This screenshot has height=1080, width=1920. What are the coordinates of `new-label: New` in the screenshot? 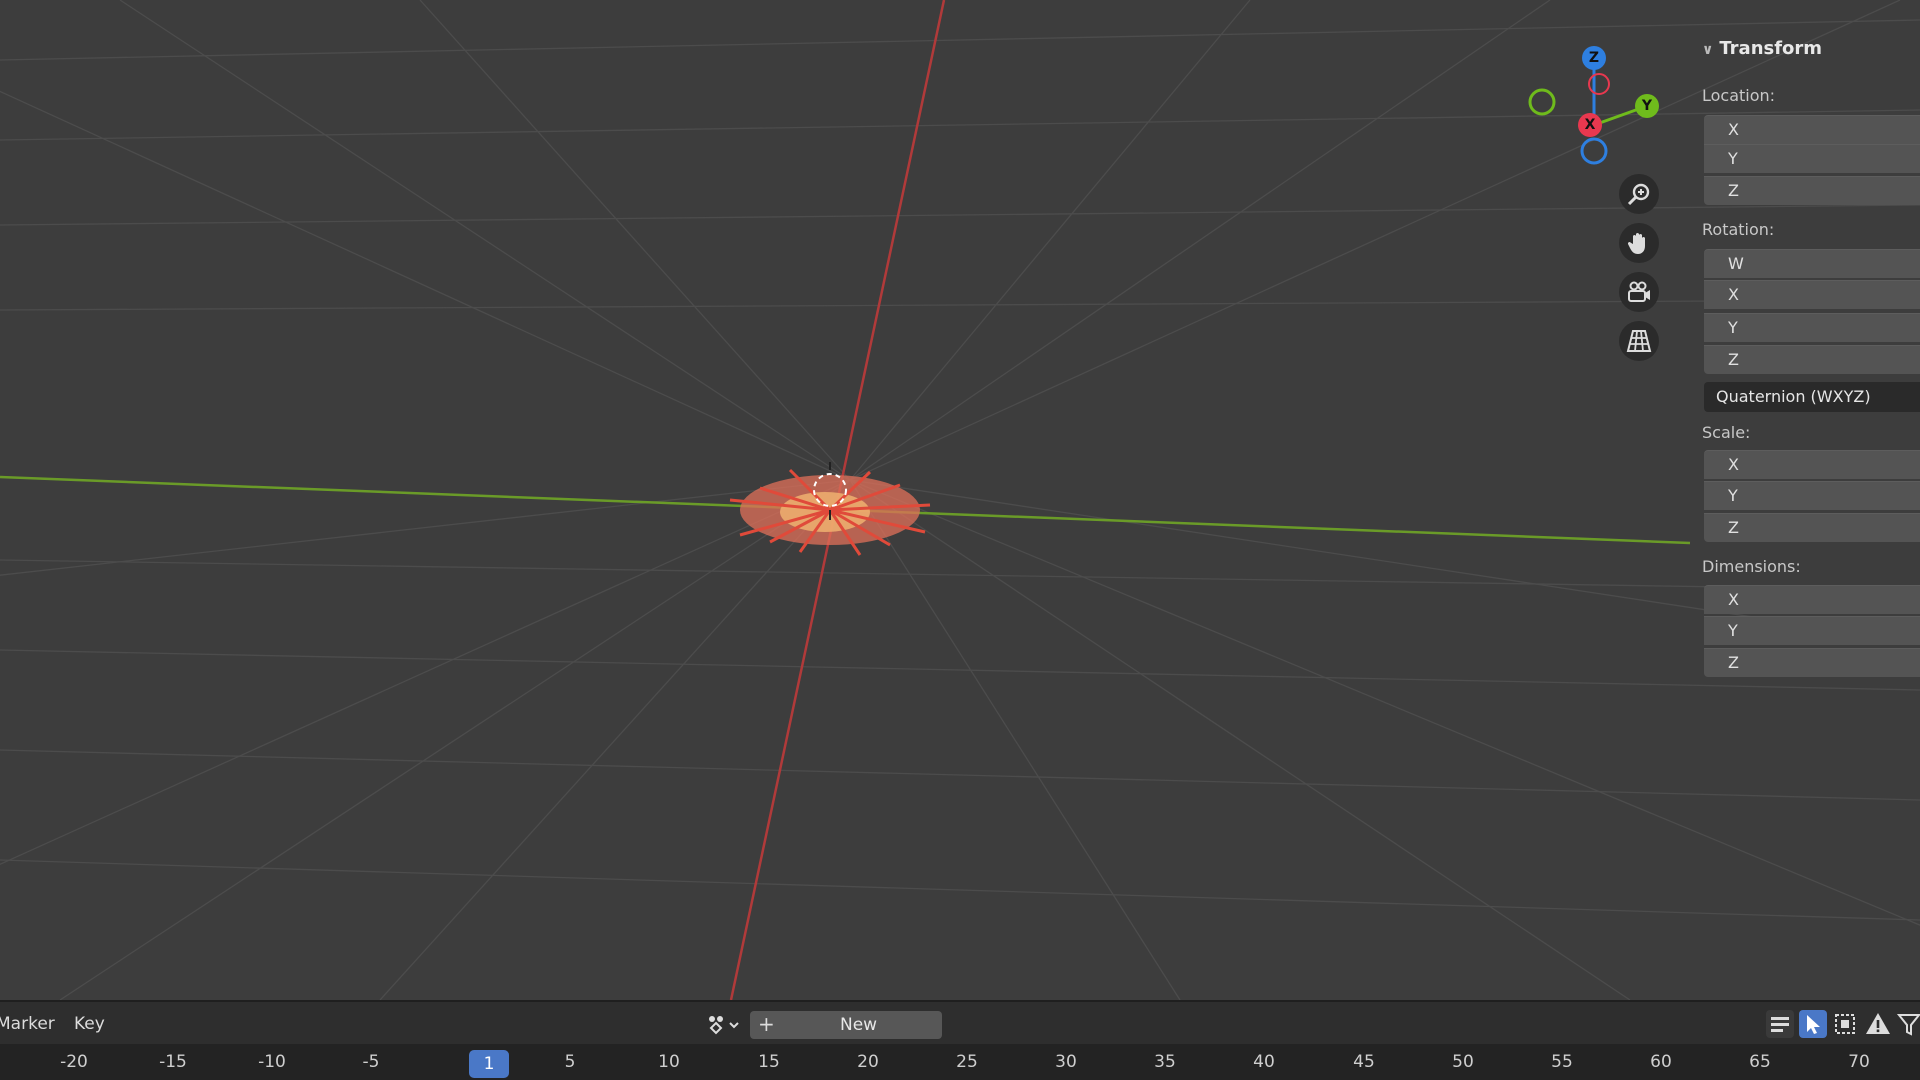 It's located at (859, 1025).